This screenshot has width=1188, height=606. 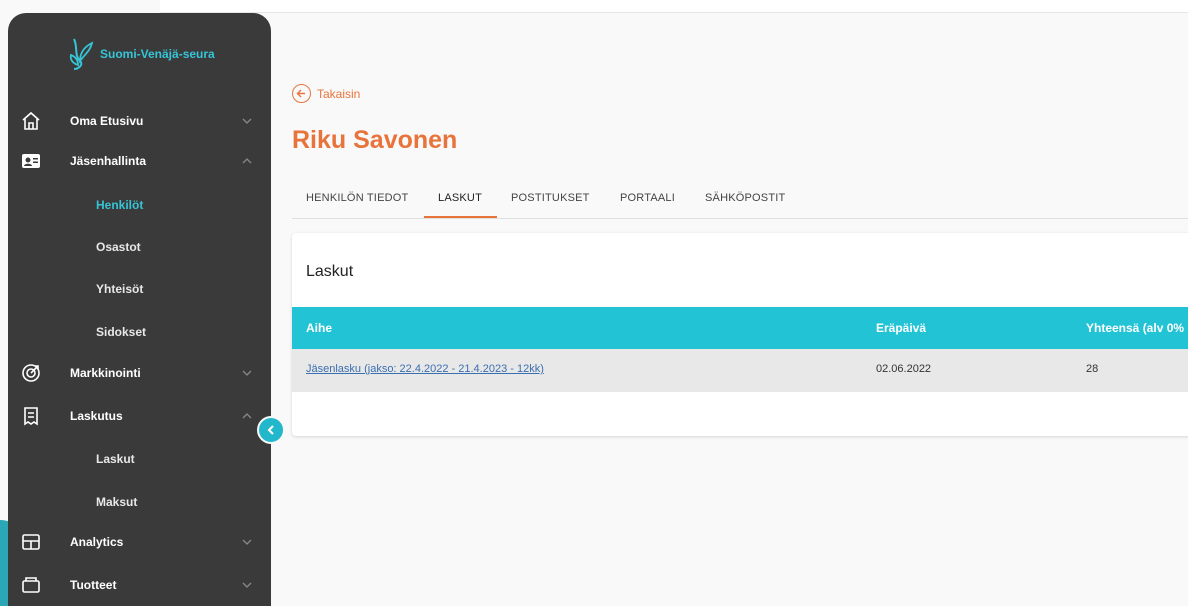 What do you see at coordinates (375, 140) in the screenshot?
I see `page-title: Riku Savonen` at bounding box center [375, 140].